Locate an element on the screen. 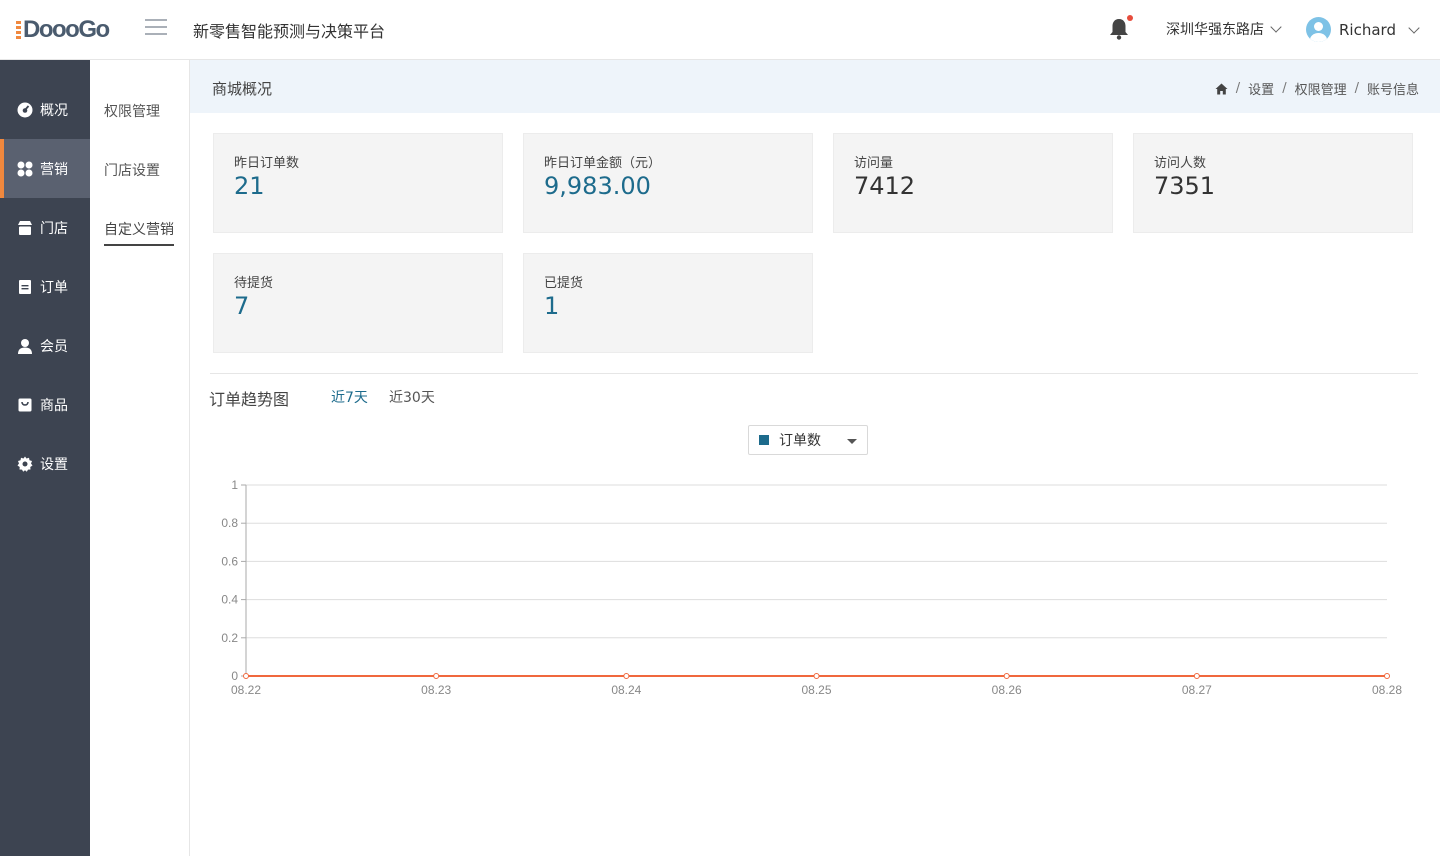 Image resolution: width=1440 pixels, height=856 pixels. user-icon is located at coordinates (25, 346).